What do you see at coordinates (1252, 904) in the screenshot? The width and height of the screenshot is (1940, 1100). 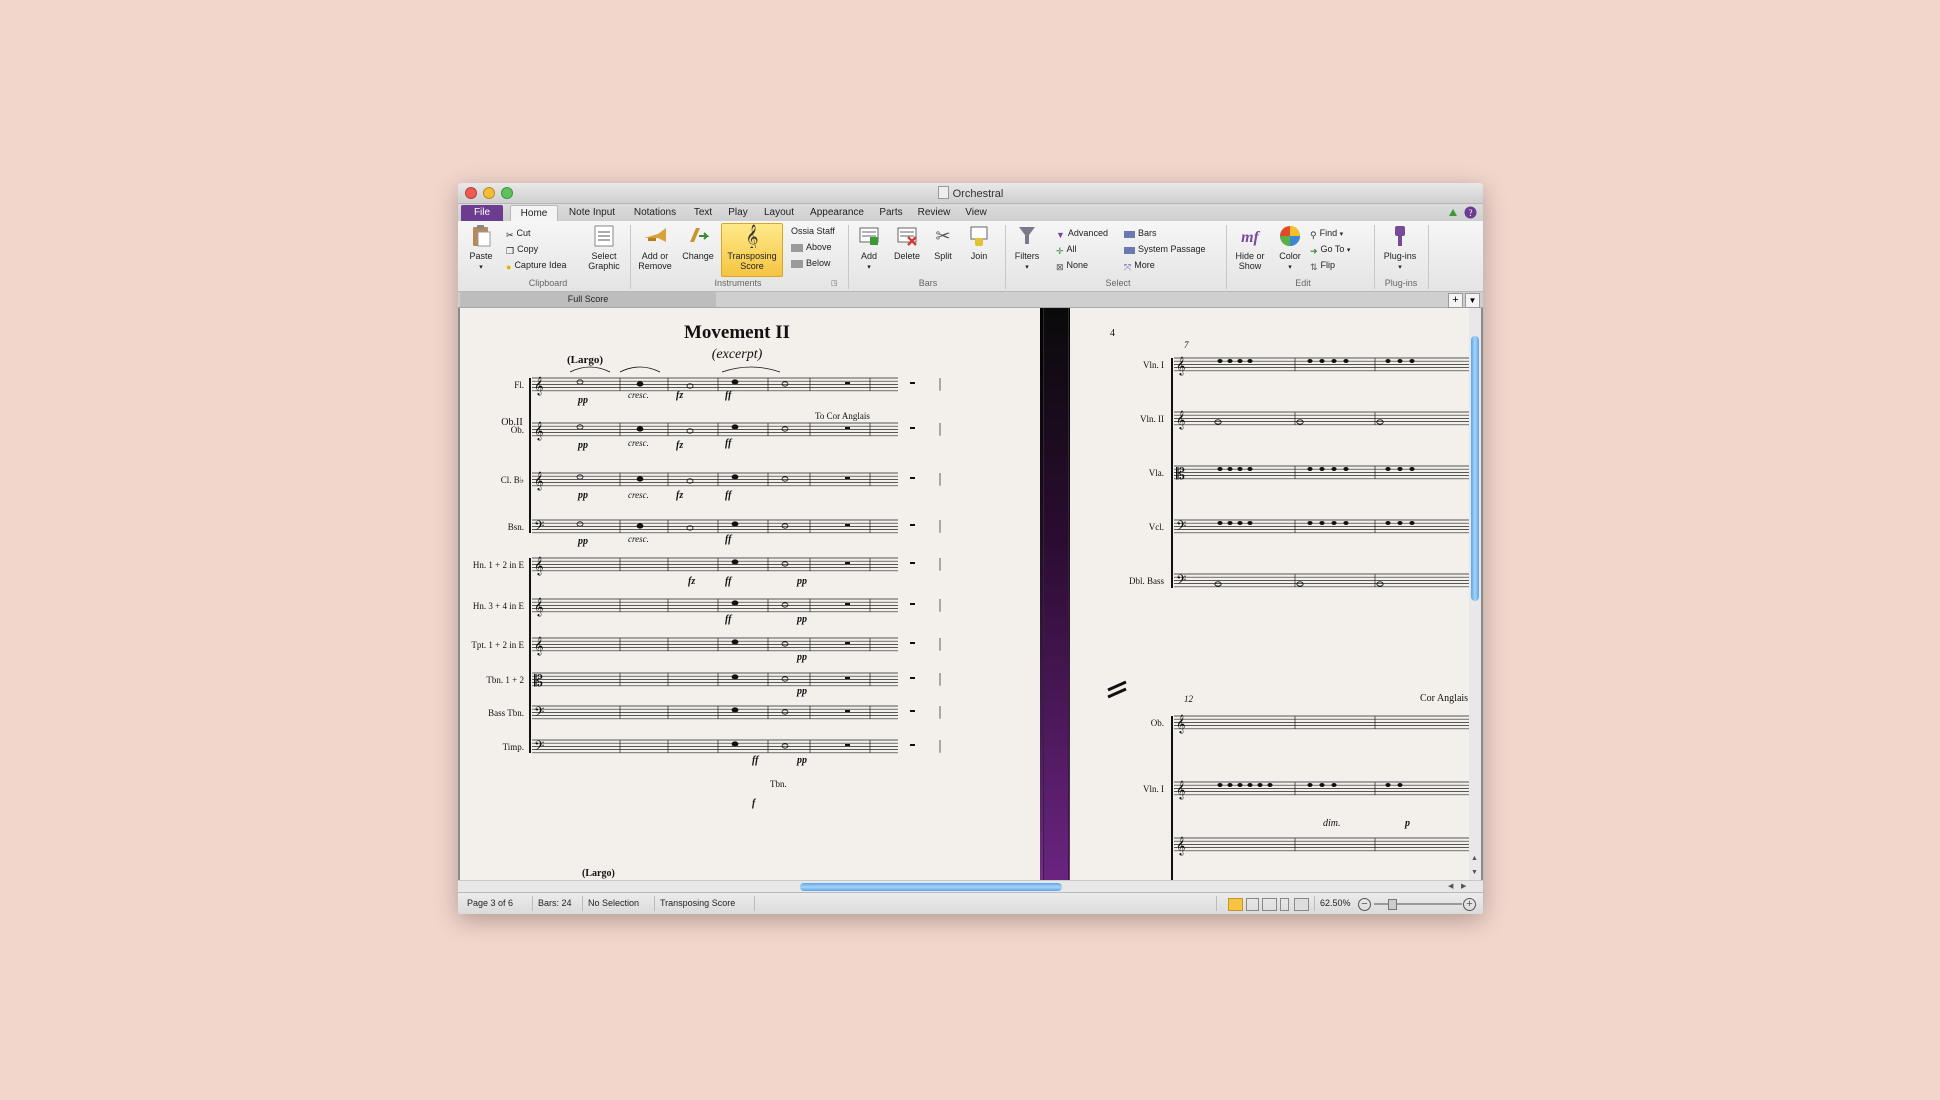 I see `pages-view-icon` at bounding box center [1252, 904].